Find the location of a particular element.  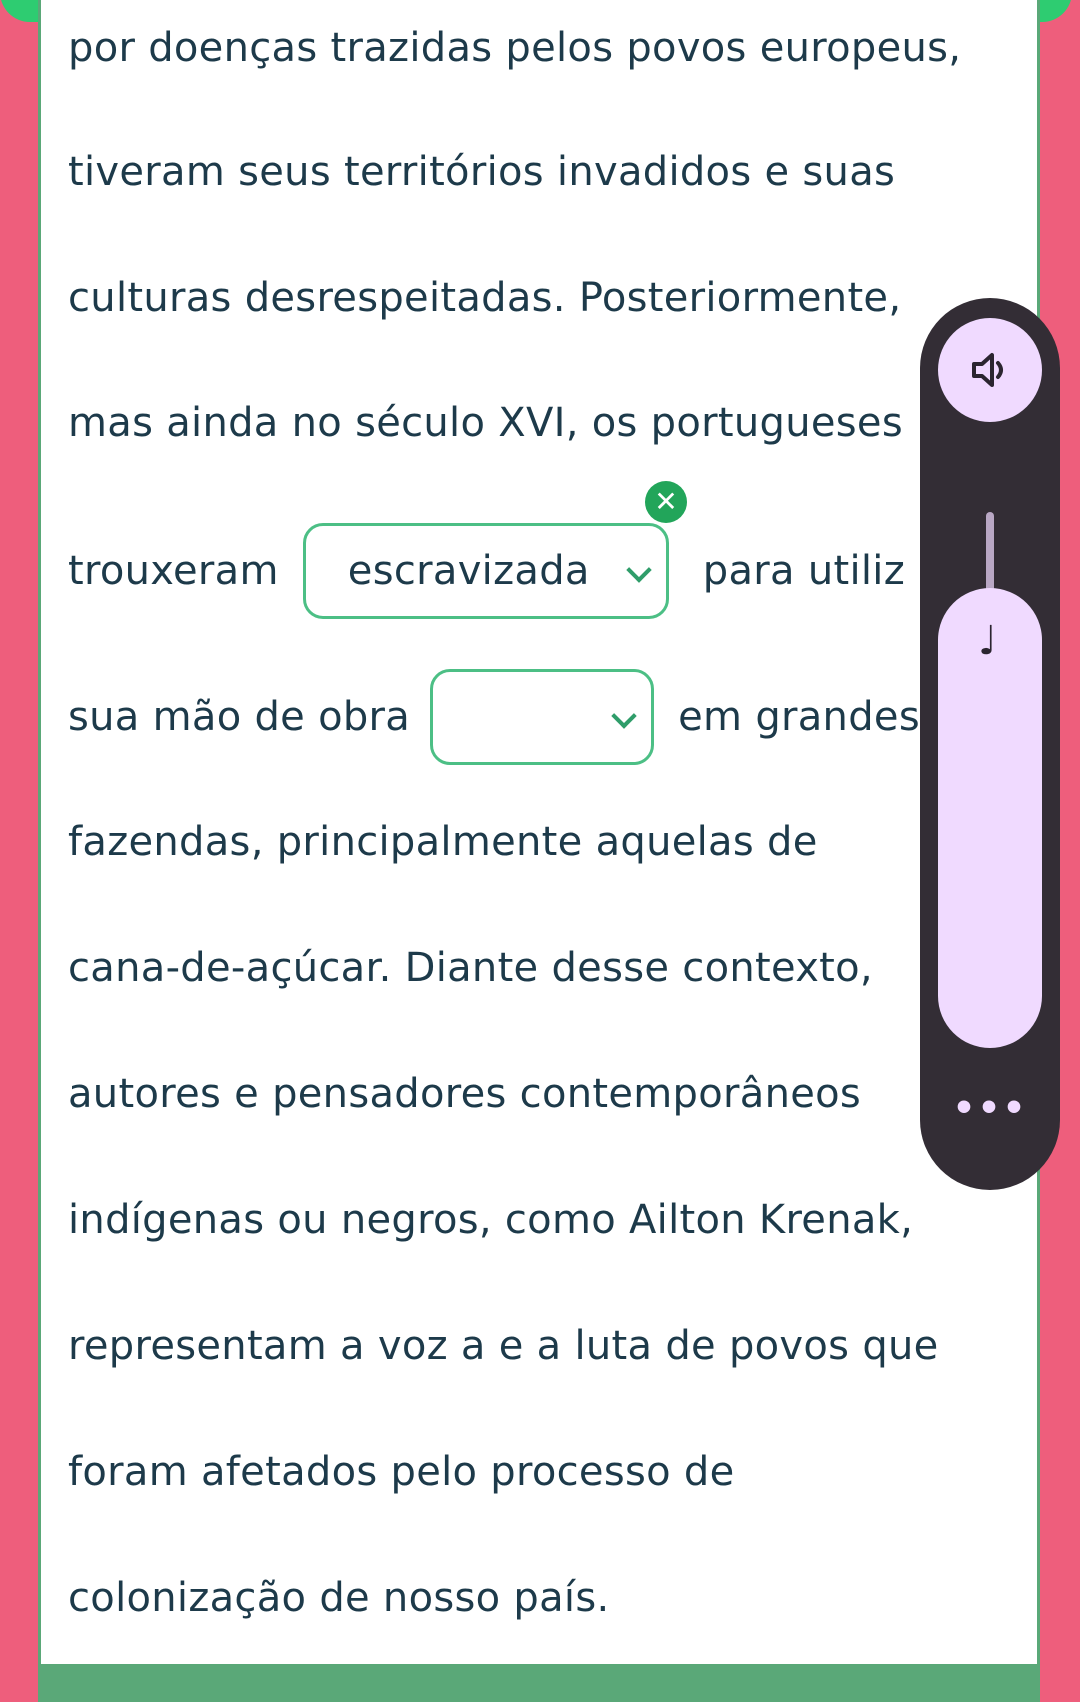

volume-track is located at coordinates (990, 552).